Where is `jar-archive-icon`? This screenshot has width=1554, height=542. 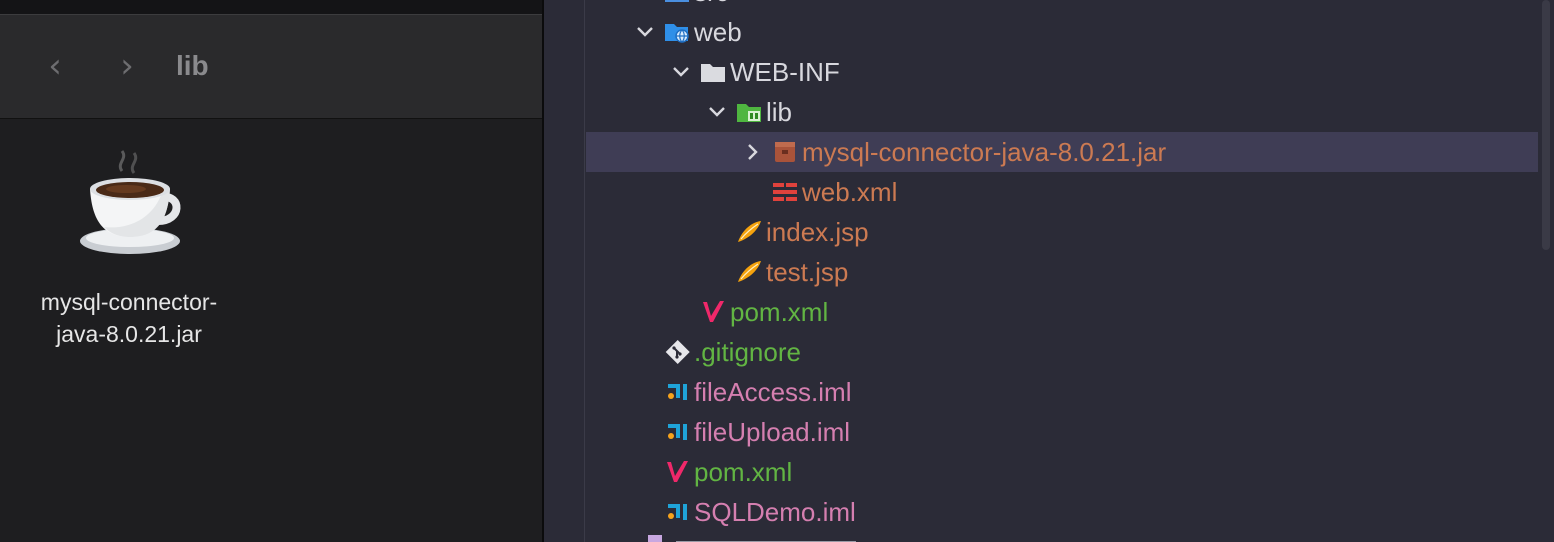 jar-archive-icon is located at coordinates (785, 152).